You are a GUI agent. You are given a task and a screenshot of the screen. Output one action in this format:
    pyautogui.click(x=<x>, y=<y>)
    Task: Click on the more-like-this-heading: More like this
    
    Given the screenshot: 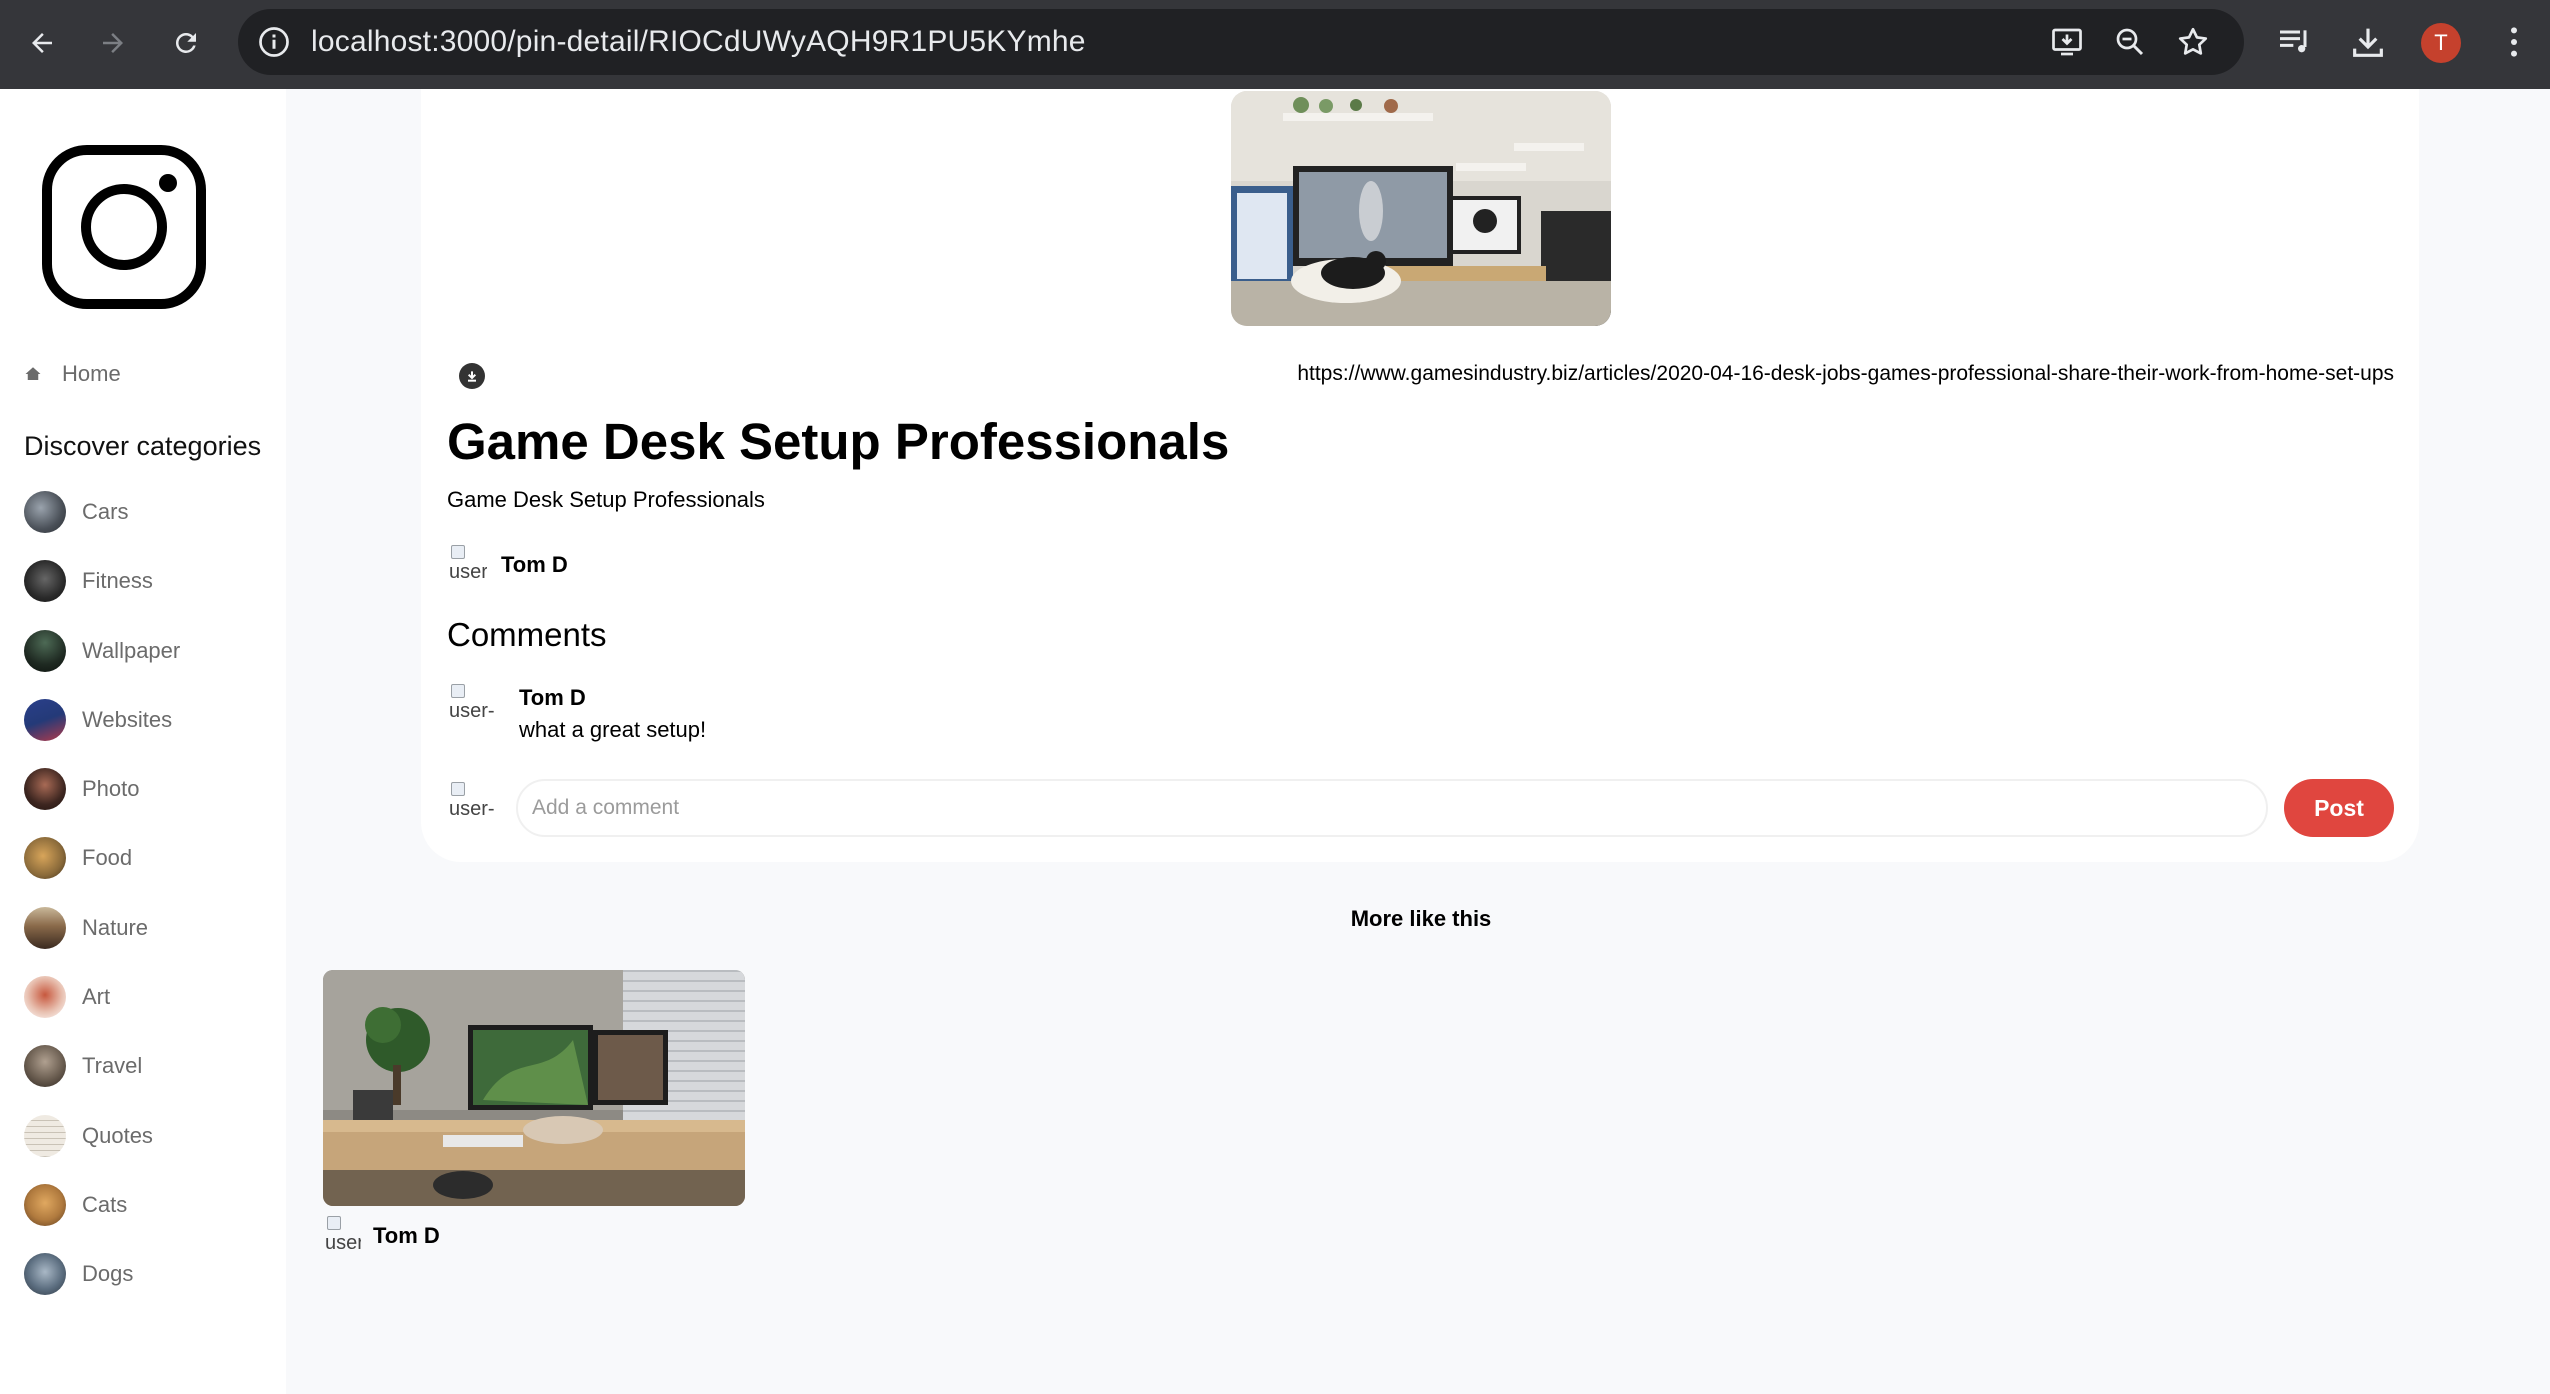 What is the action you would take?
    pyautogui.click(x=1421, y=918)
    